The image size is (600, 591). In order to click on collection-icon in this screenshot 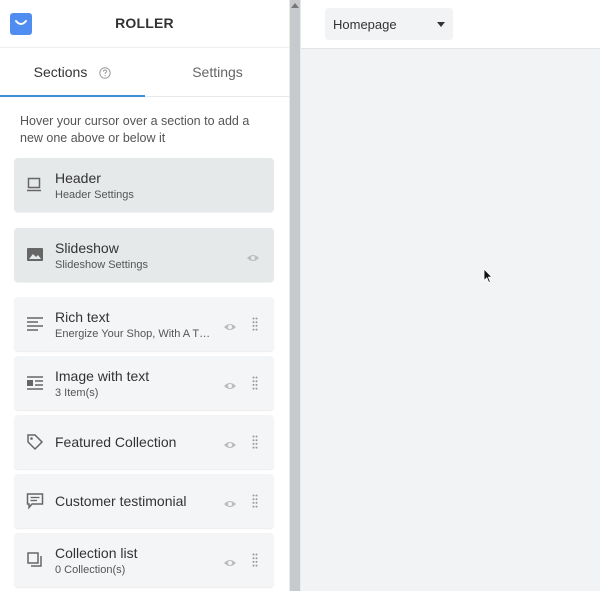, I will do `click(35, 560)`.